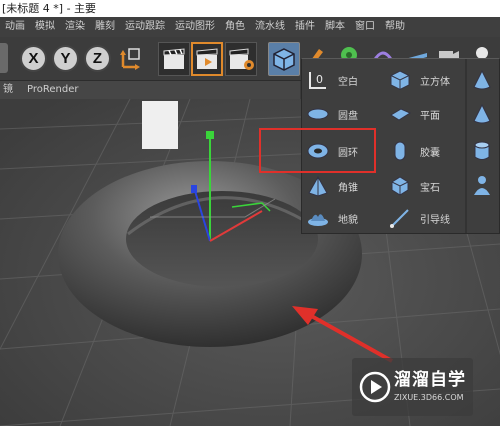 The width and height of the screenshot is (500, 426). Describe the element at coordinates (332, 186) in the screenshot. I see `menu-item-pyramid: 角锥` at that location.